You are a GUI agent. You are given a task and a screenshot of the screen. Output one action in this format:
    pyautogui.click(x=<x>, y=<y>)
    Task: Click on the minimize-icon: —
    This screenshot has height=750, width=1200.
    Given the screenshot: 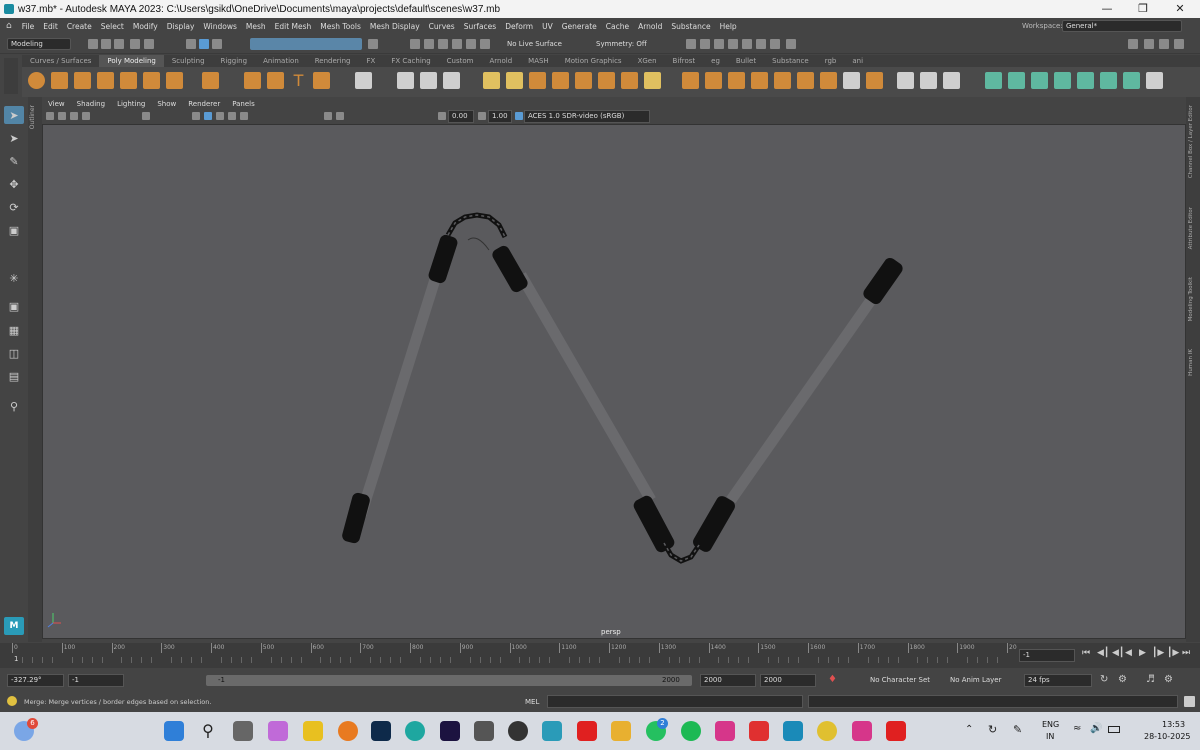 What is the action you would take?
    pyautogui.click(x=1107, y=9)
    